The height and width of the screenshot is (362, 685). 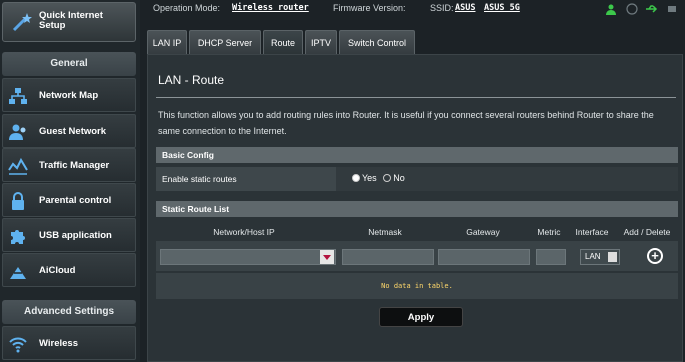 What do you see at coordinates (270, 8) in the screenshot?
I see `operation-mode-link: Wireless router` at bounding box center [270, 8].